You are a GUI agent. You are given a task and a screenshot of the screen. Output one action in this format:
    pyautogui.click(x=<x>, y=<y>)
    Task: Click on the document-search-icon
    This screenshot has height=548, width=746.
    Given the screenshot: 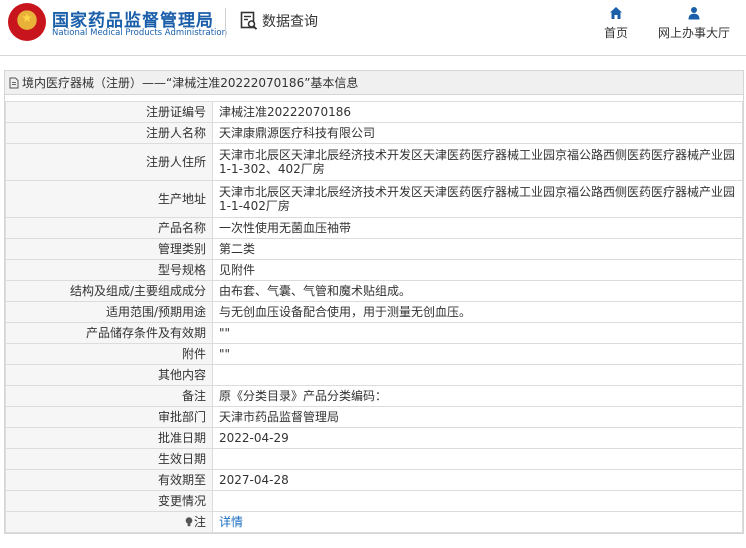 What is the action you would take?
    pyautogui.click(x=249, y=21)
    